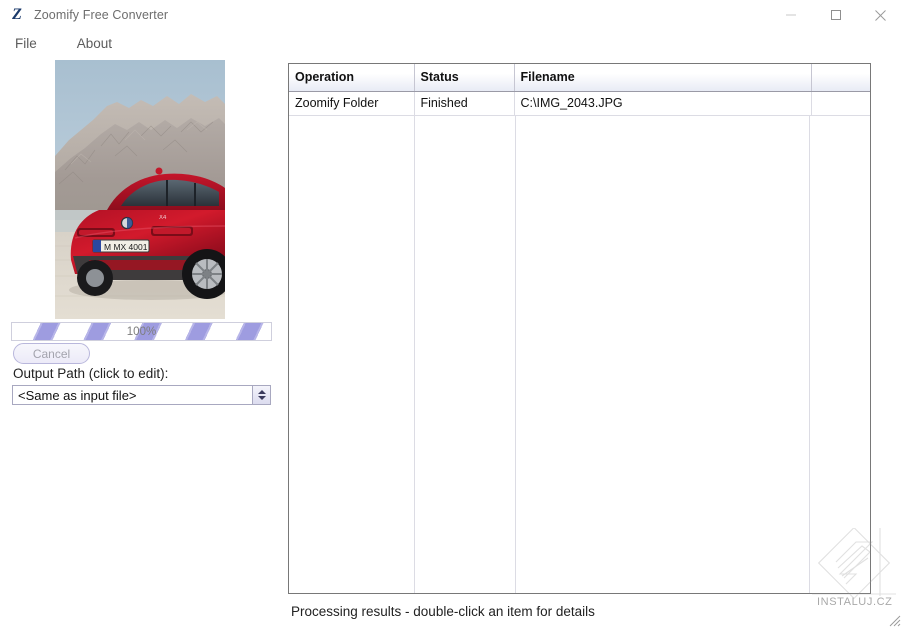 The image size is (903, 629). Describe the element at coordinates (261, 398) in the screenshot. I see `chevron-down-icon` at that location.